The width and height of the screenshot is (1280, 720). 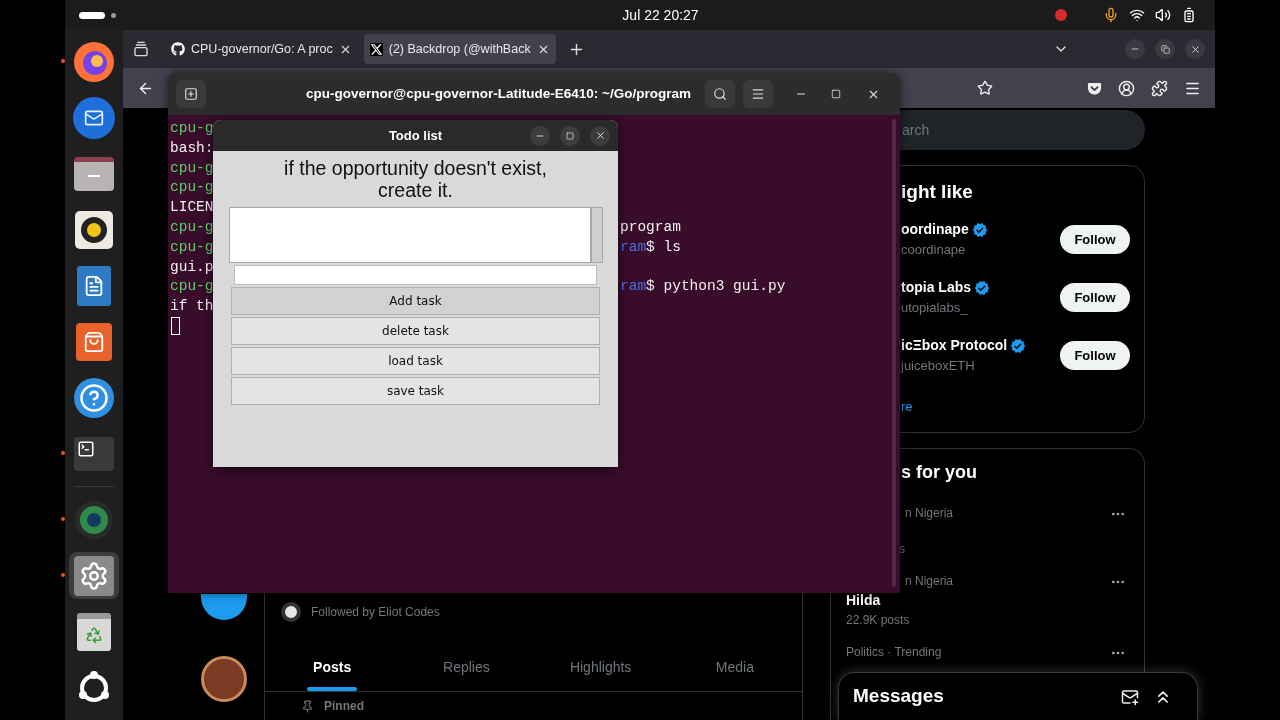 What do you see at coordinates (307, 706) in the screenshot?
I see `pin-icon` at bounding box center [307, 706].